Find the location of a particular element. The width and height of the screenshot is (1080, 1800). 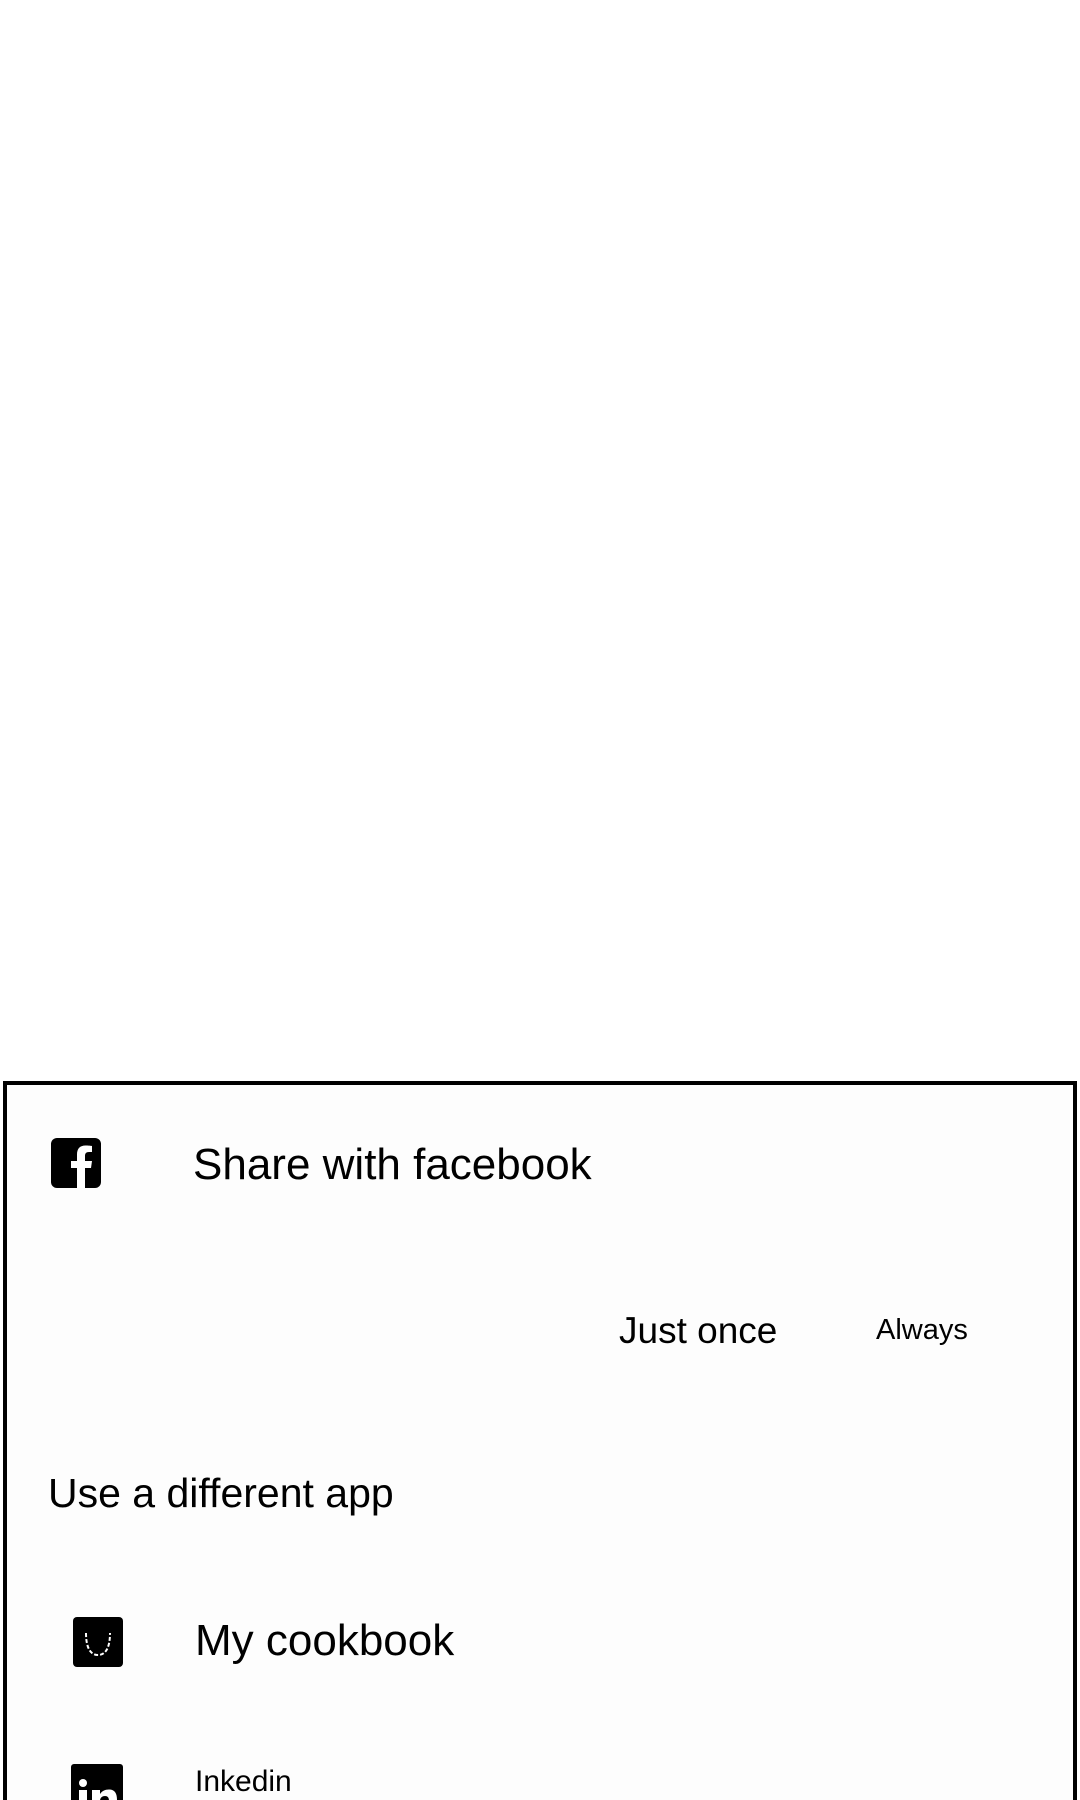

always-button: Always is located at coordinates (922, 1330).